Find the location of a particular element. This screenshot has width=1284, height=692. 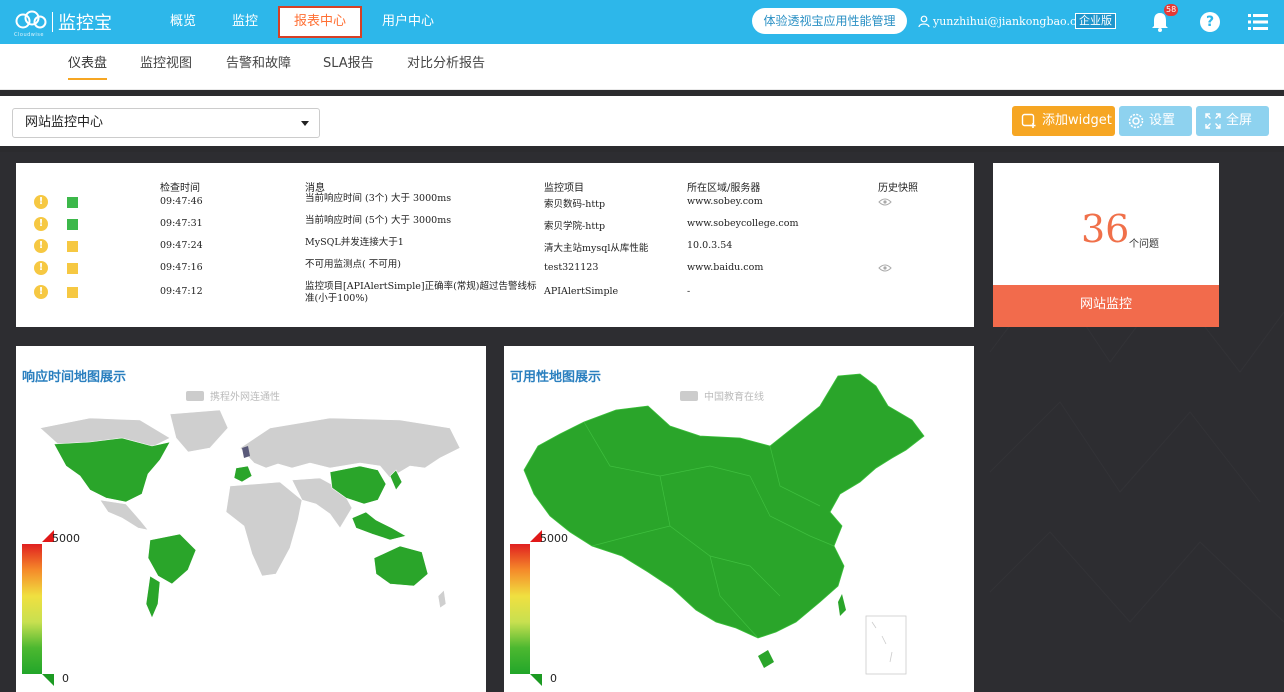

settings-button: 设置 is located at coordinates (1155, 121).